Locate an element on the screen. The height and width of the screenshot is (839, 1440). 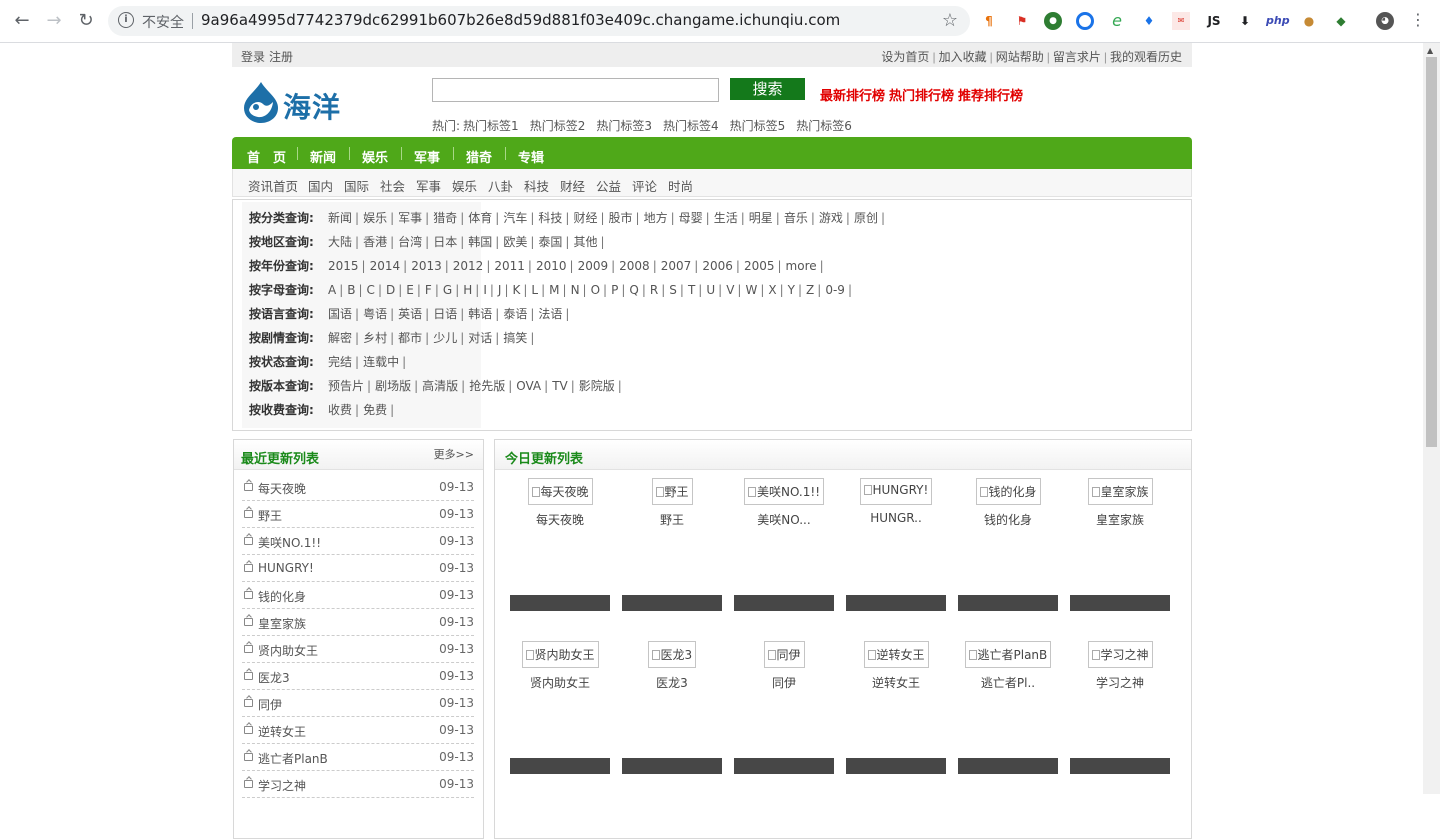
filter-option: 2012 is located at coordinates (468, 266).